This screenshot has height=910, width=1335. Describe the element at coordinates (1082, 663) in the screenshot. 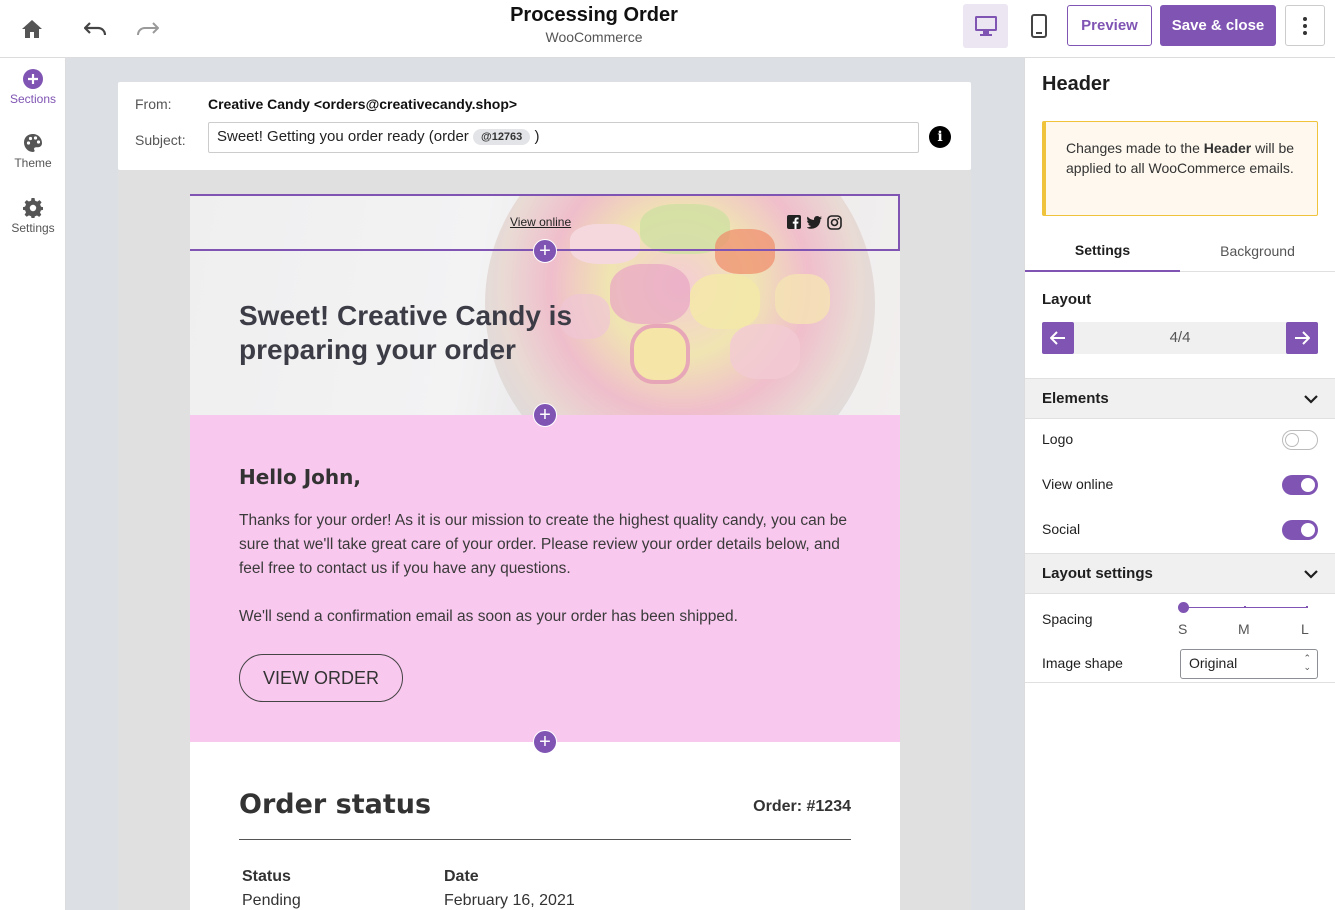

I see `image-shape-label: Image shape` at that location.